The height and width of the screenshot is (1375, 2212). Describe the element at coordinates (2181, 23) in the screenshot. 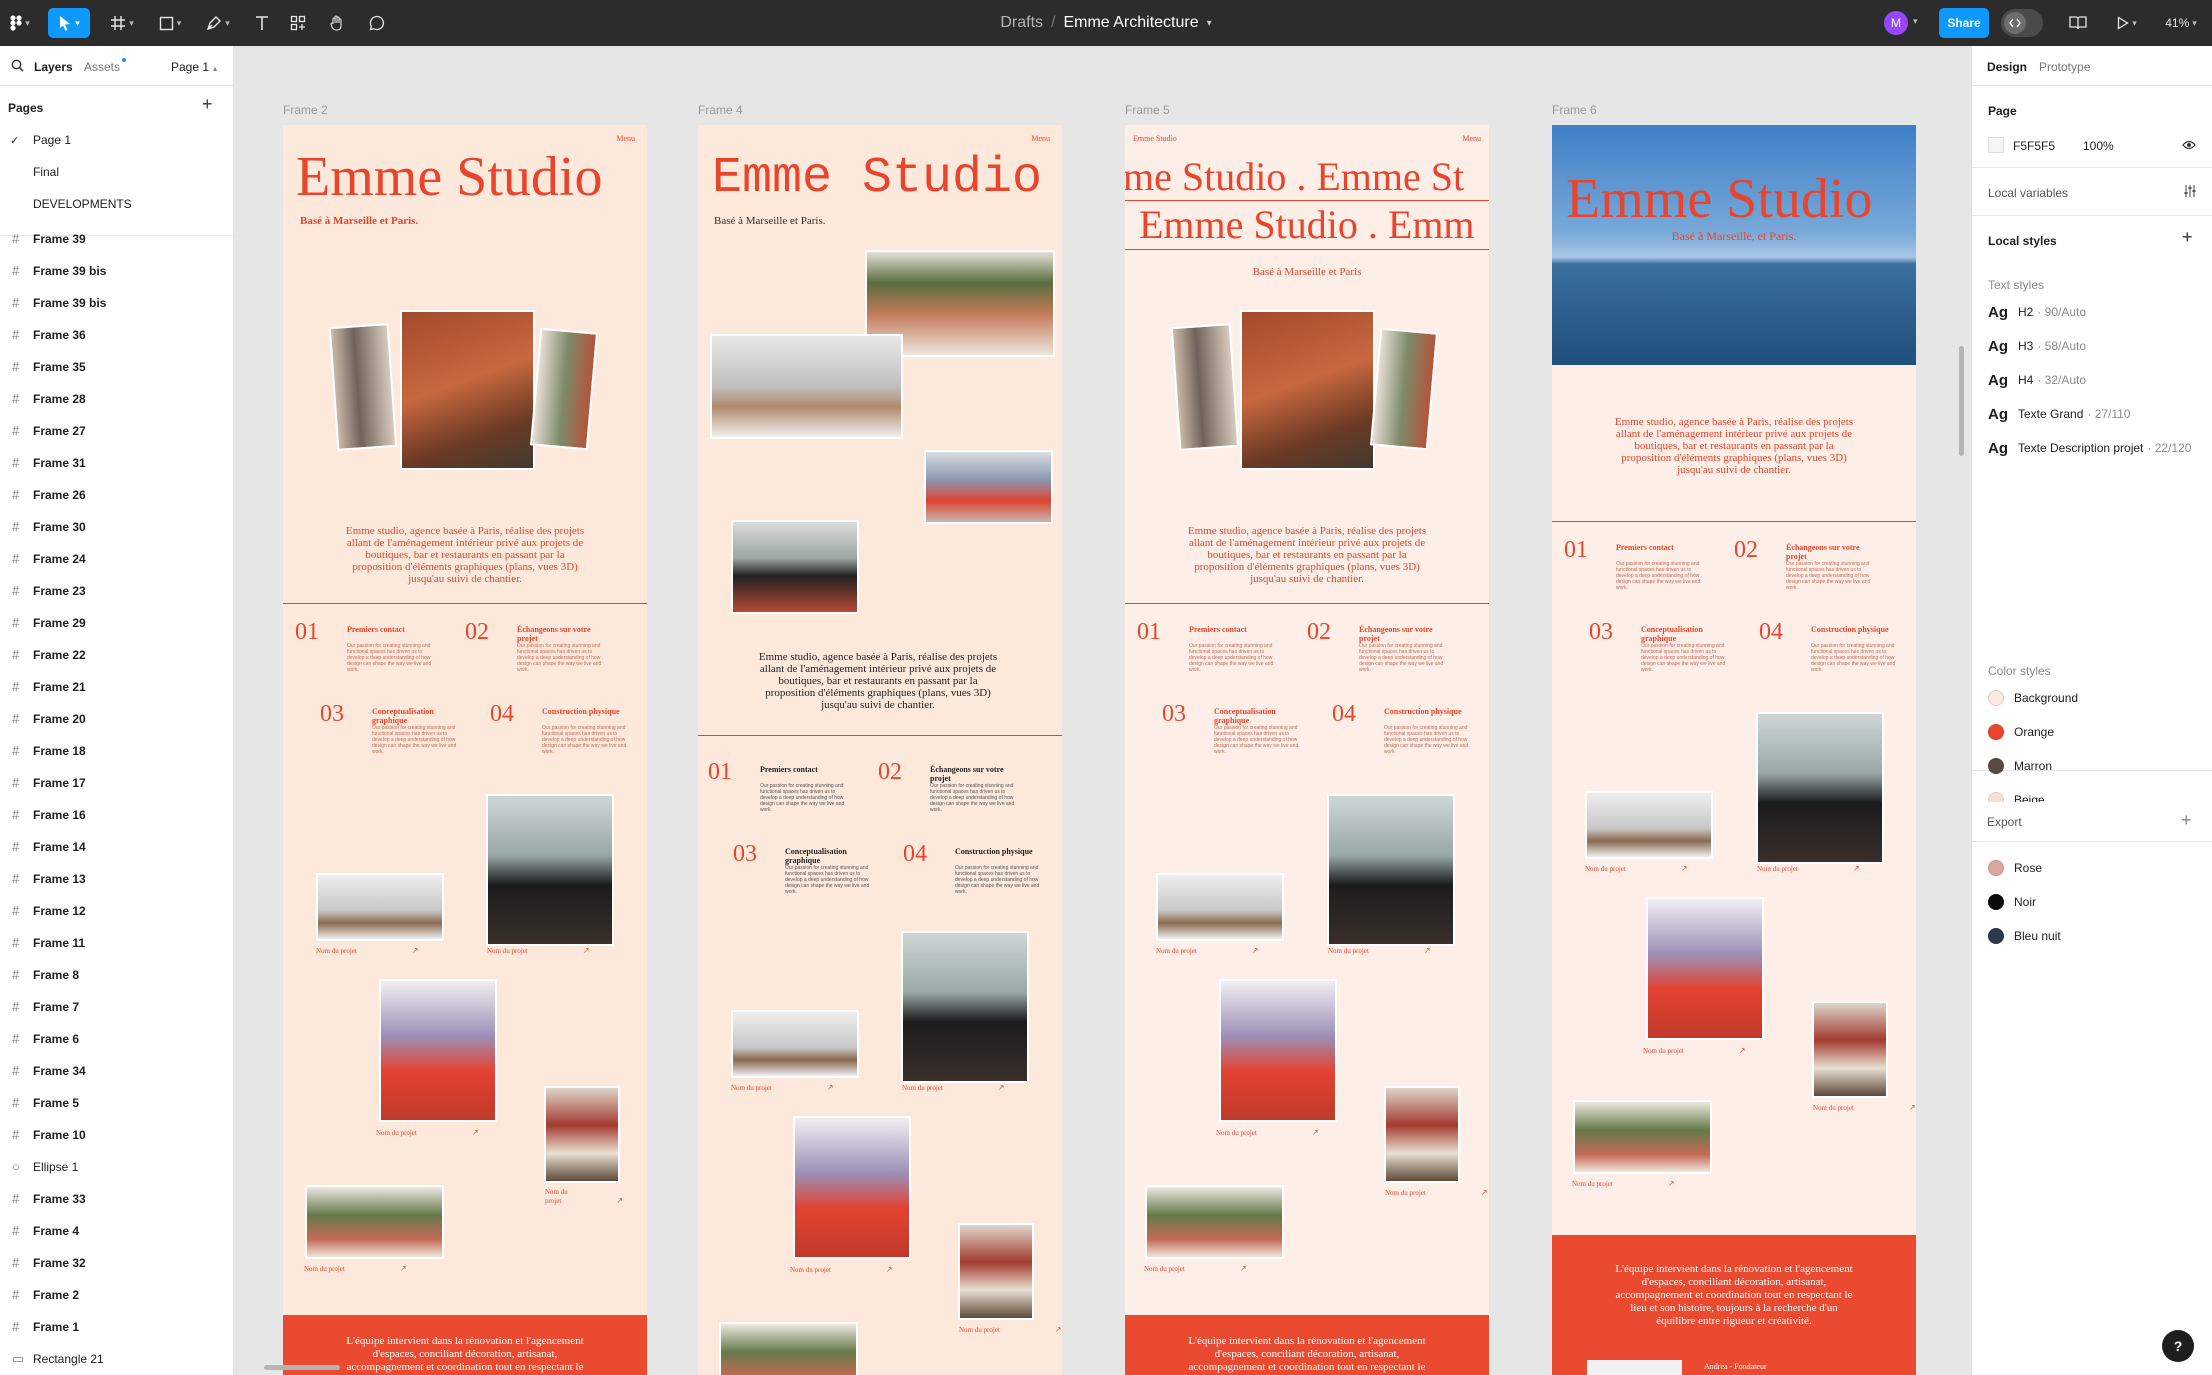

I see `zoom-menu: 41% ▾` at that location.